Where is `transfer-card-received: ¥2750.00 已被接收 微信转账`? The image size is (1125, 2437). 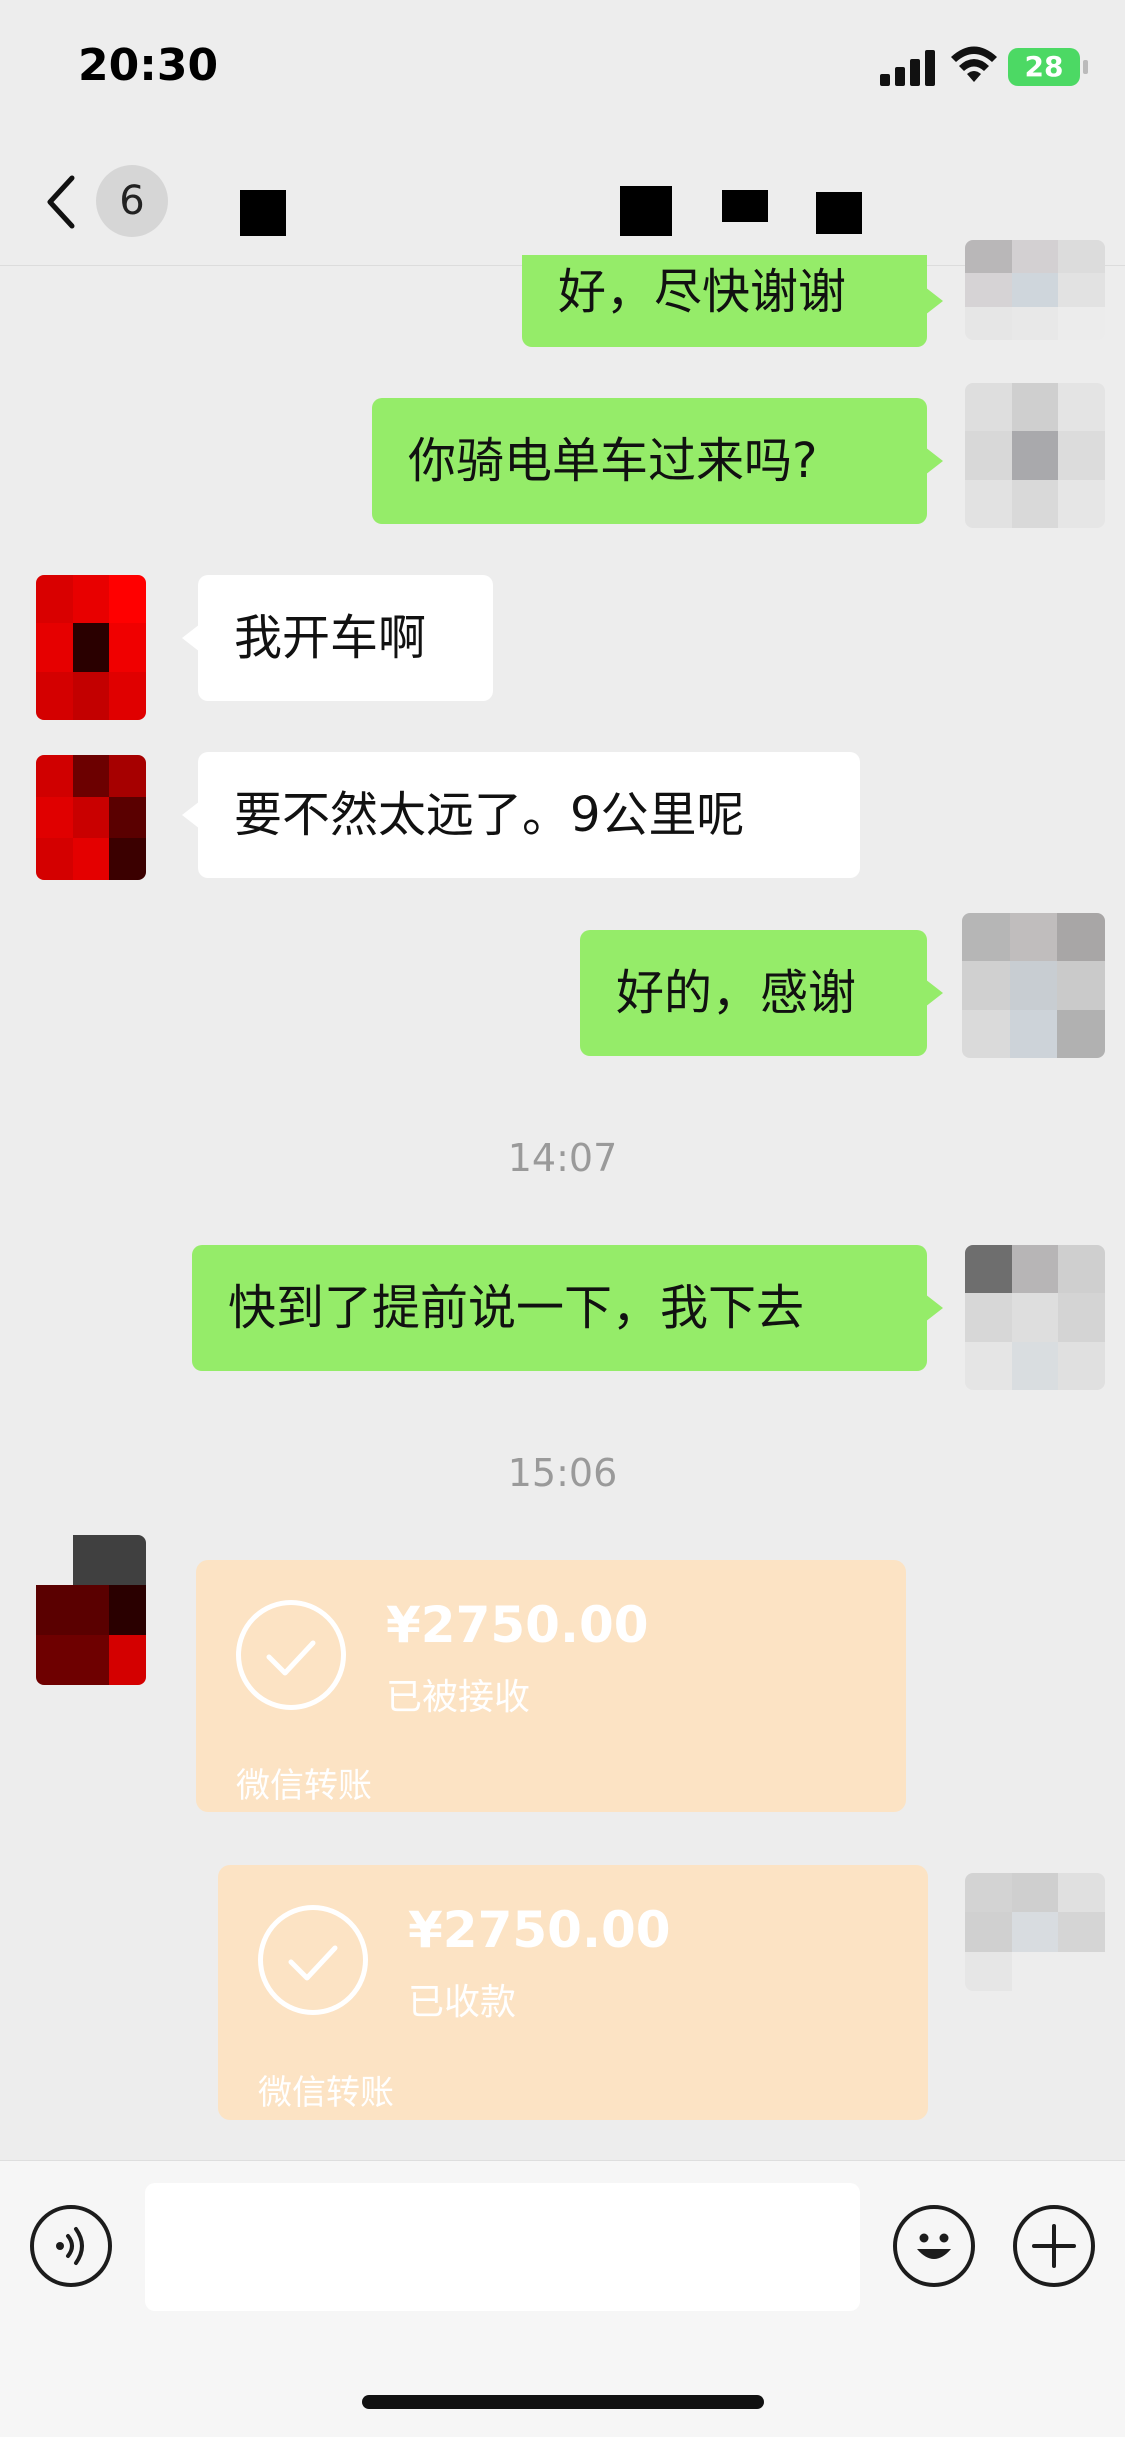
transfer-card-received: ¥2750.00 已被接收 微信转账 is located at coordinates (551, 1686).